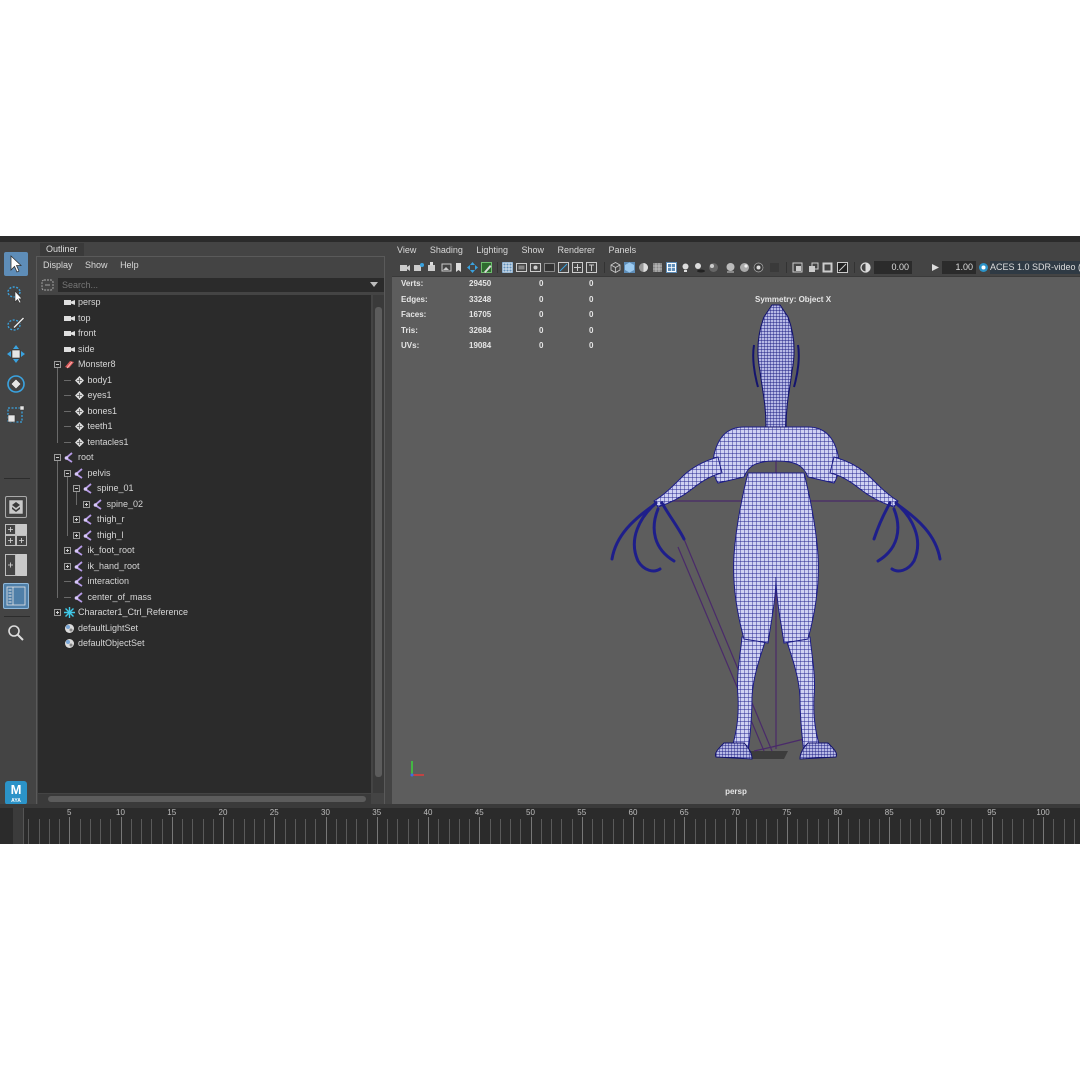 This screenshot has height=1080, width=1080. What do you see at coordinates (744, 267) in the screenshot?
I see `multisample-aa-icon` at bounding box center [744, 267].